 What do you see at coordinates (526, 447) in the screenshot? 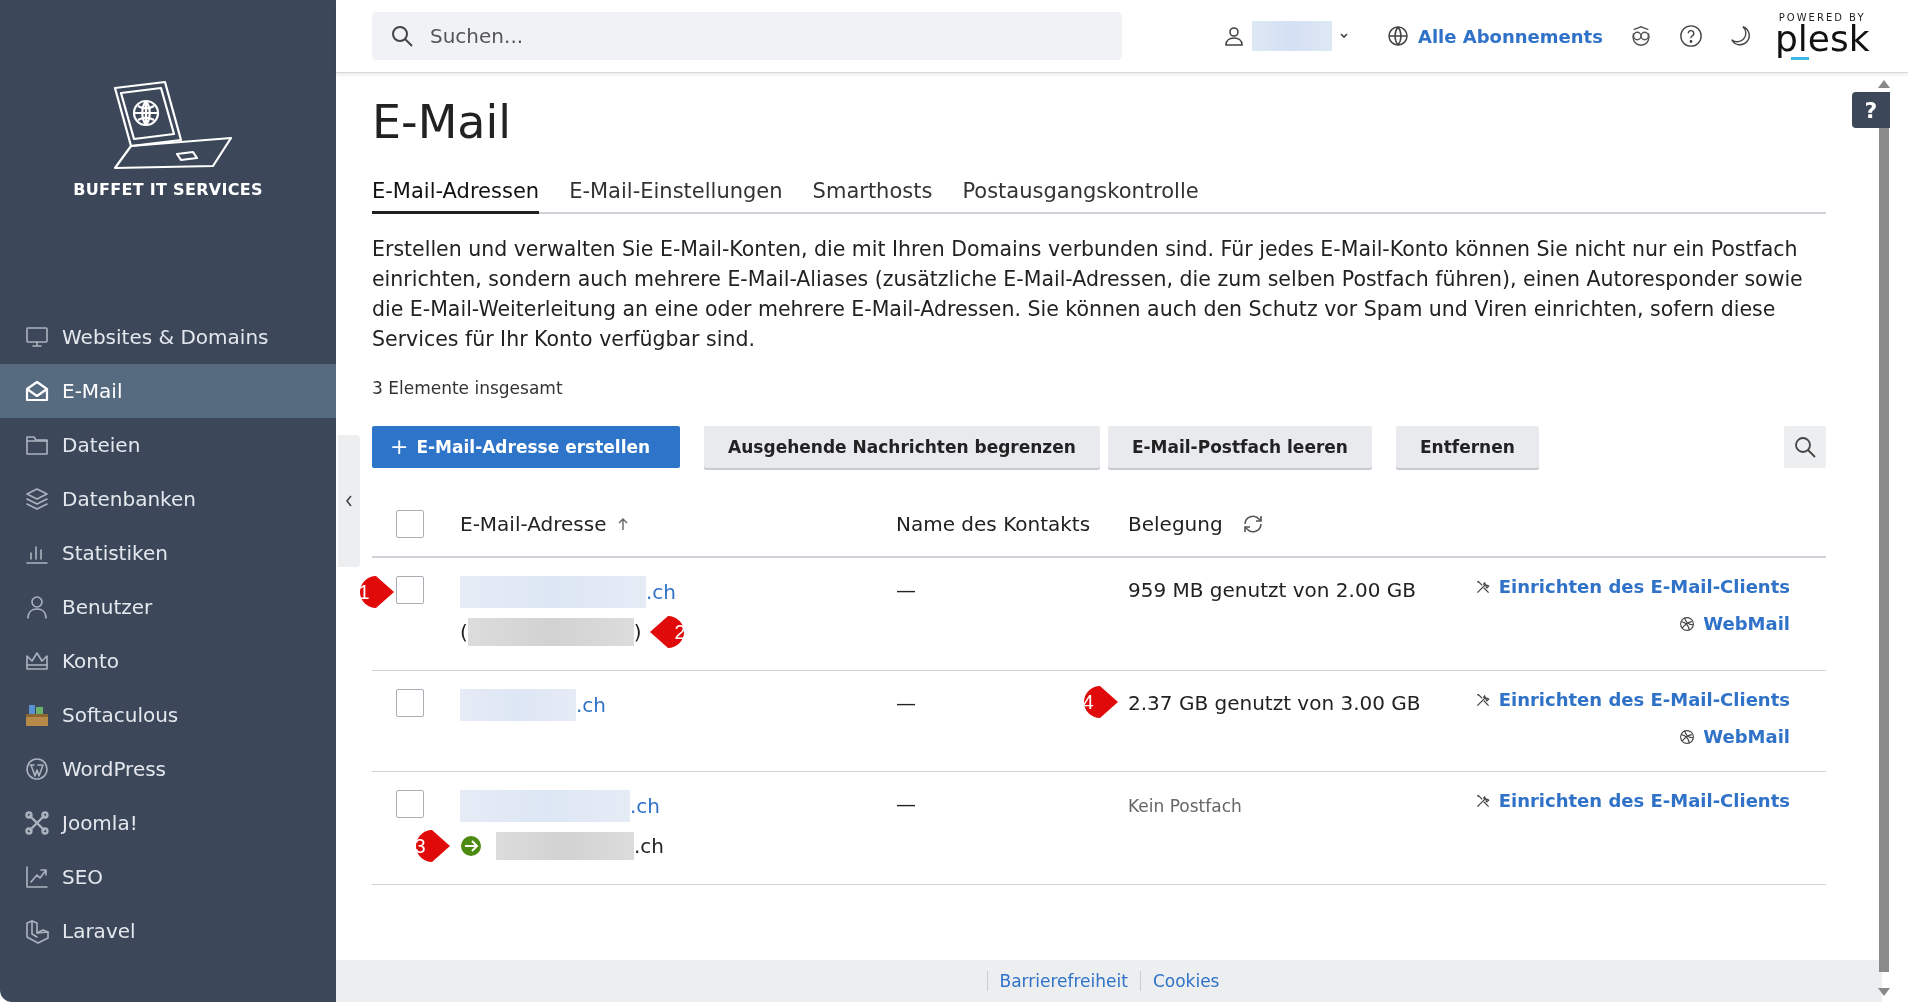
I see `create-button: + E-Mail-Adresse erstellen` at bounding box center [526, 447].